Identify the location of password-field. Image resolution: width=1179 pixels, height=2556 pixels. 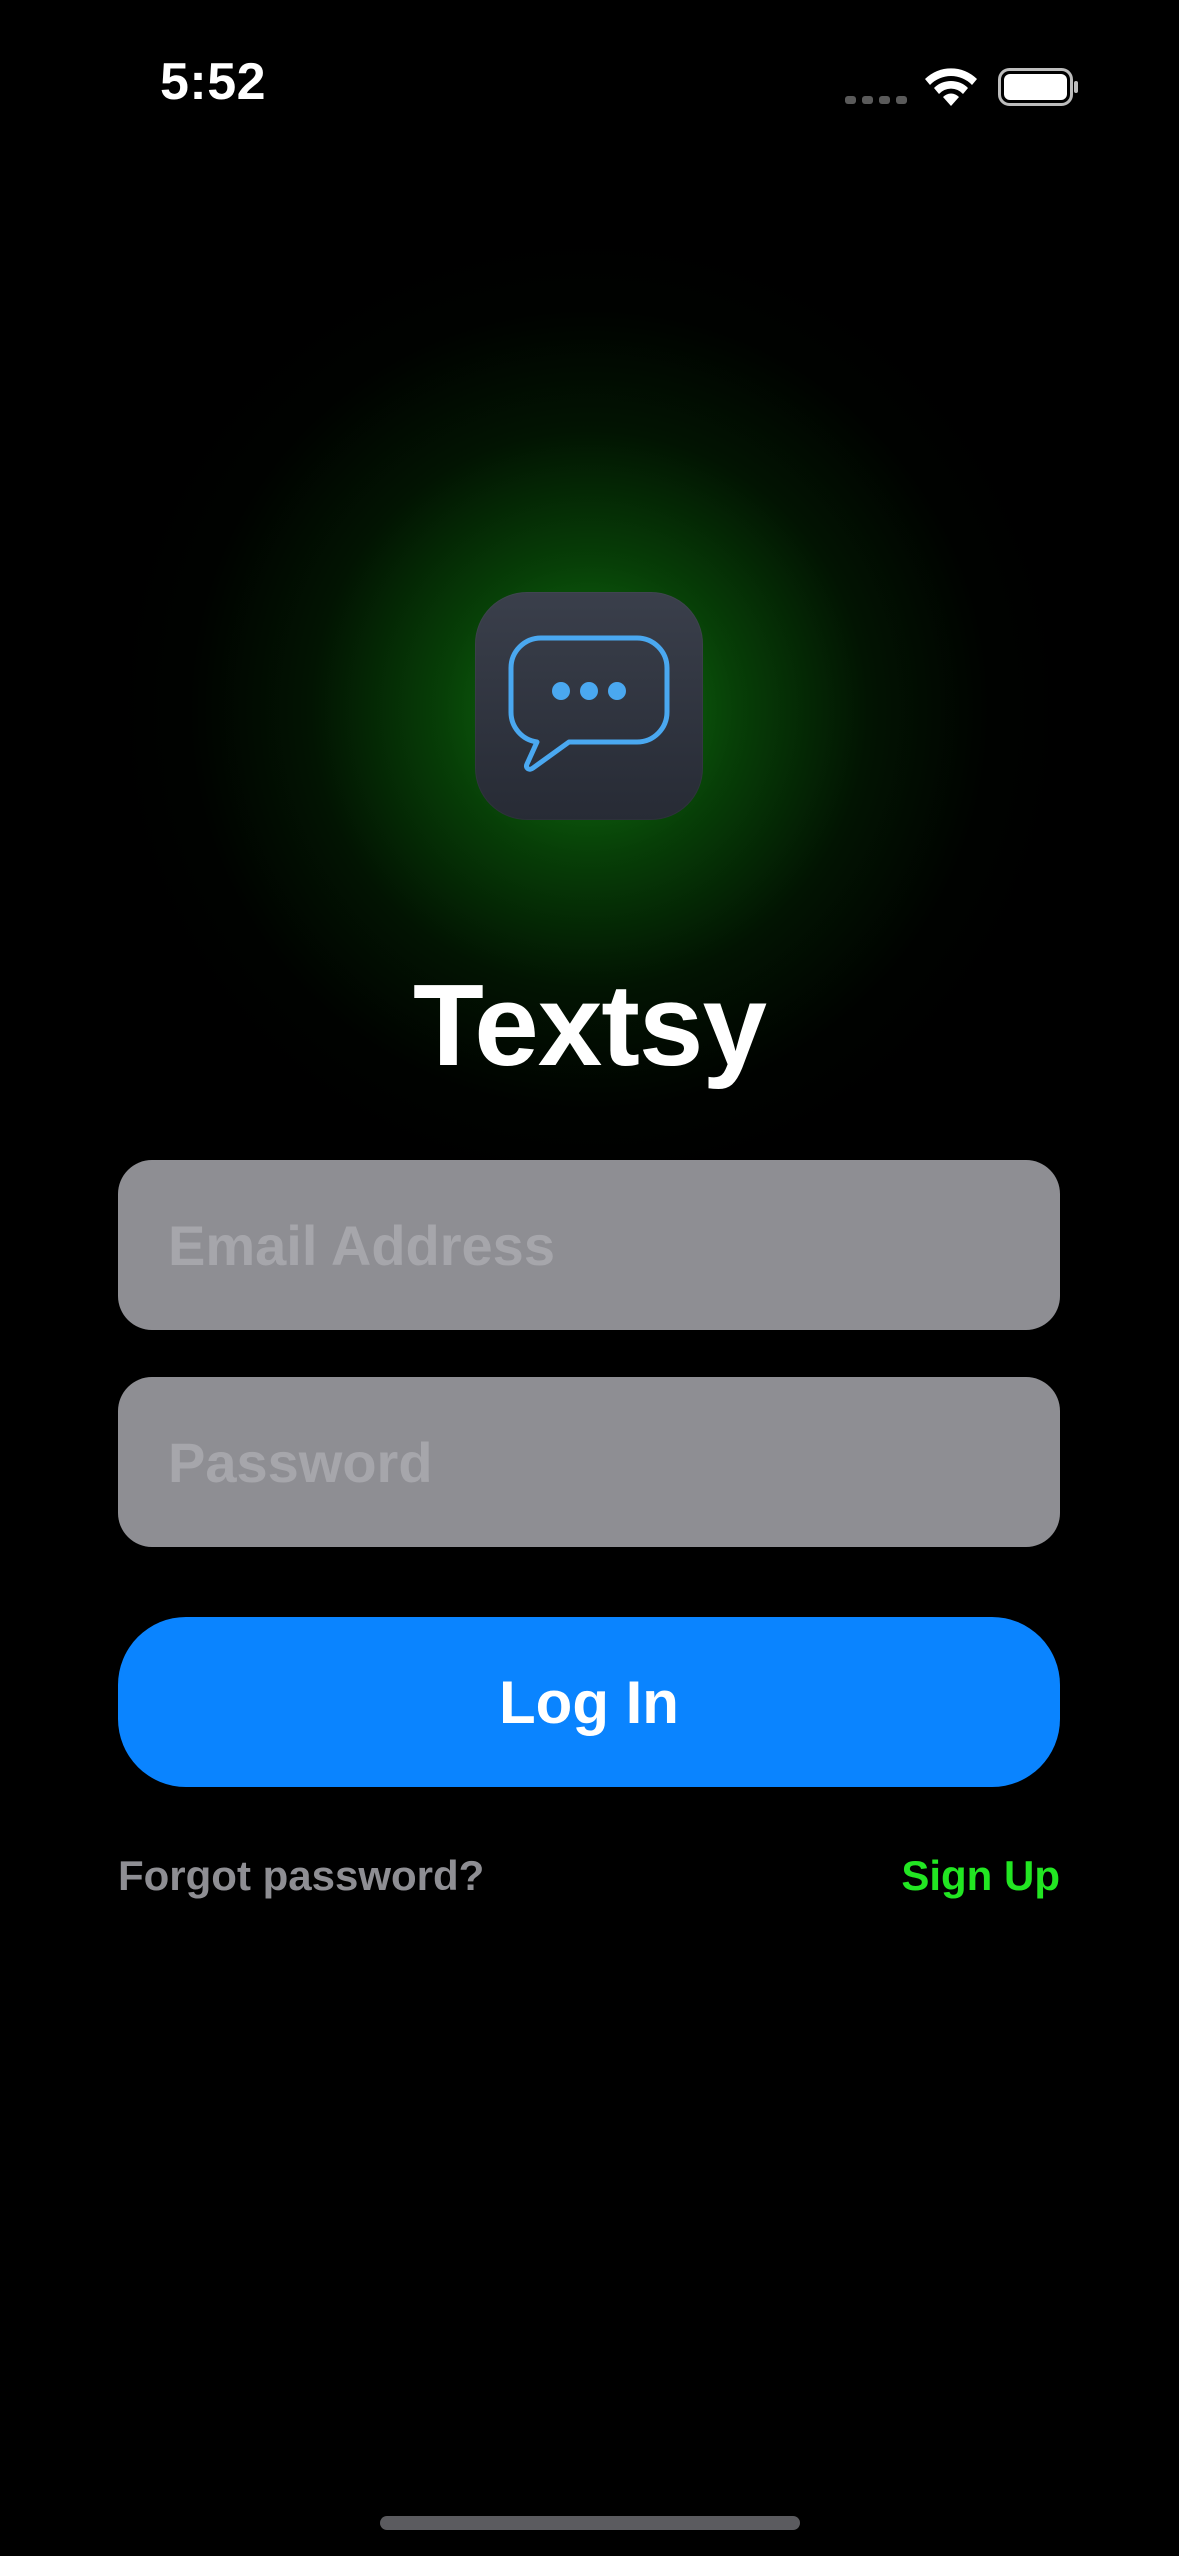
(589, 1462).